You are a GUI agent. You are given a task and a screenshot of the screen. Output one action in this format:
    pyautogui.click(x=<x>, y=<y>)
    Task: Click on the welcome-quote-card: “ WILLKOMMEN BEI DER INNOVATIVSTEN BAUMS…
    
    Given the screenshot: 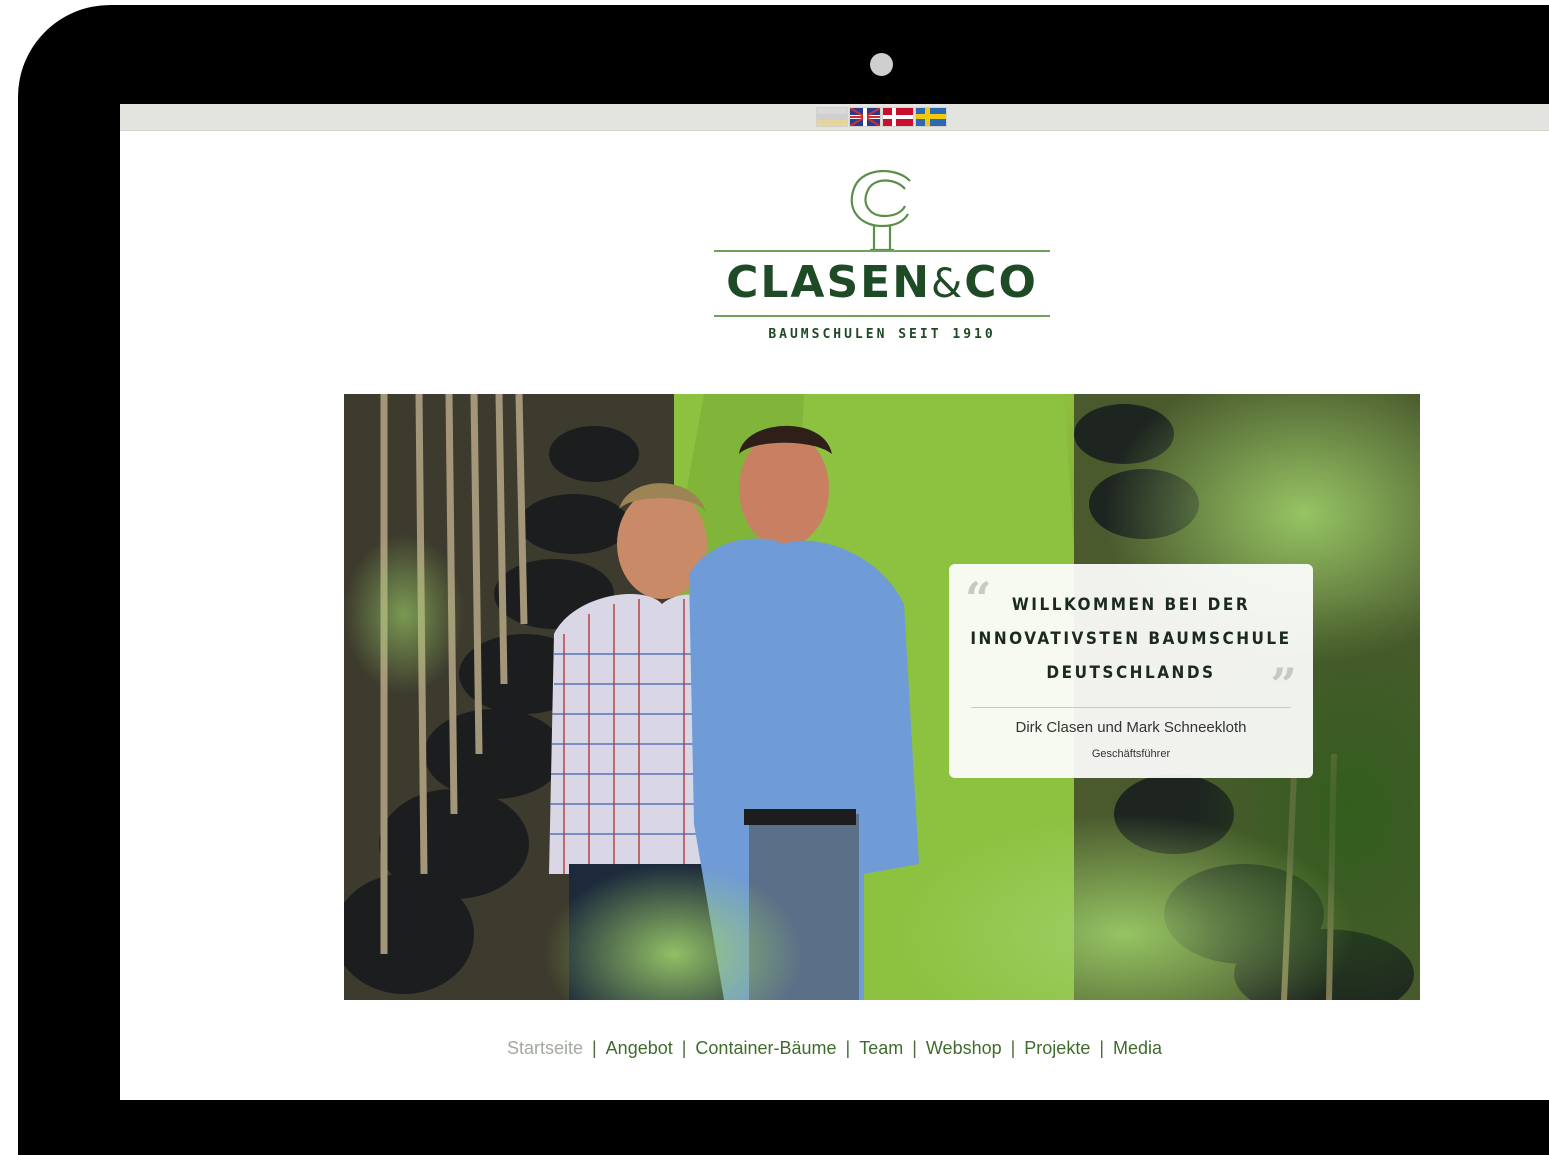 What is the action you would take?
    pyautogui.click(x=1131, y=671)
    